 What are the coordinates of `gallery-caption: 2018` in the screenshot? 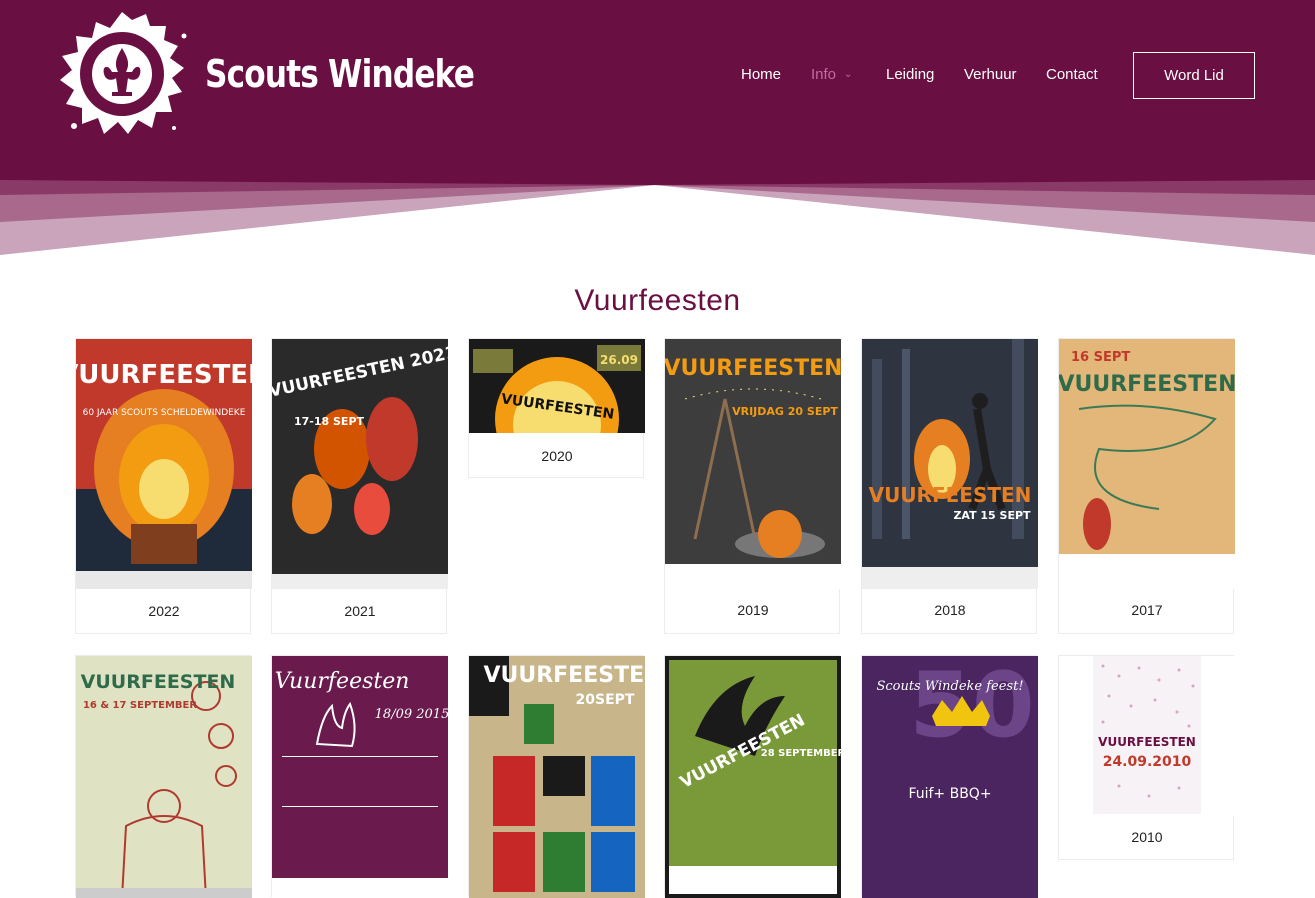 It's located at (950, 610).